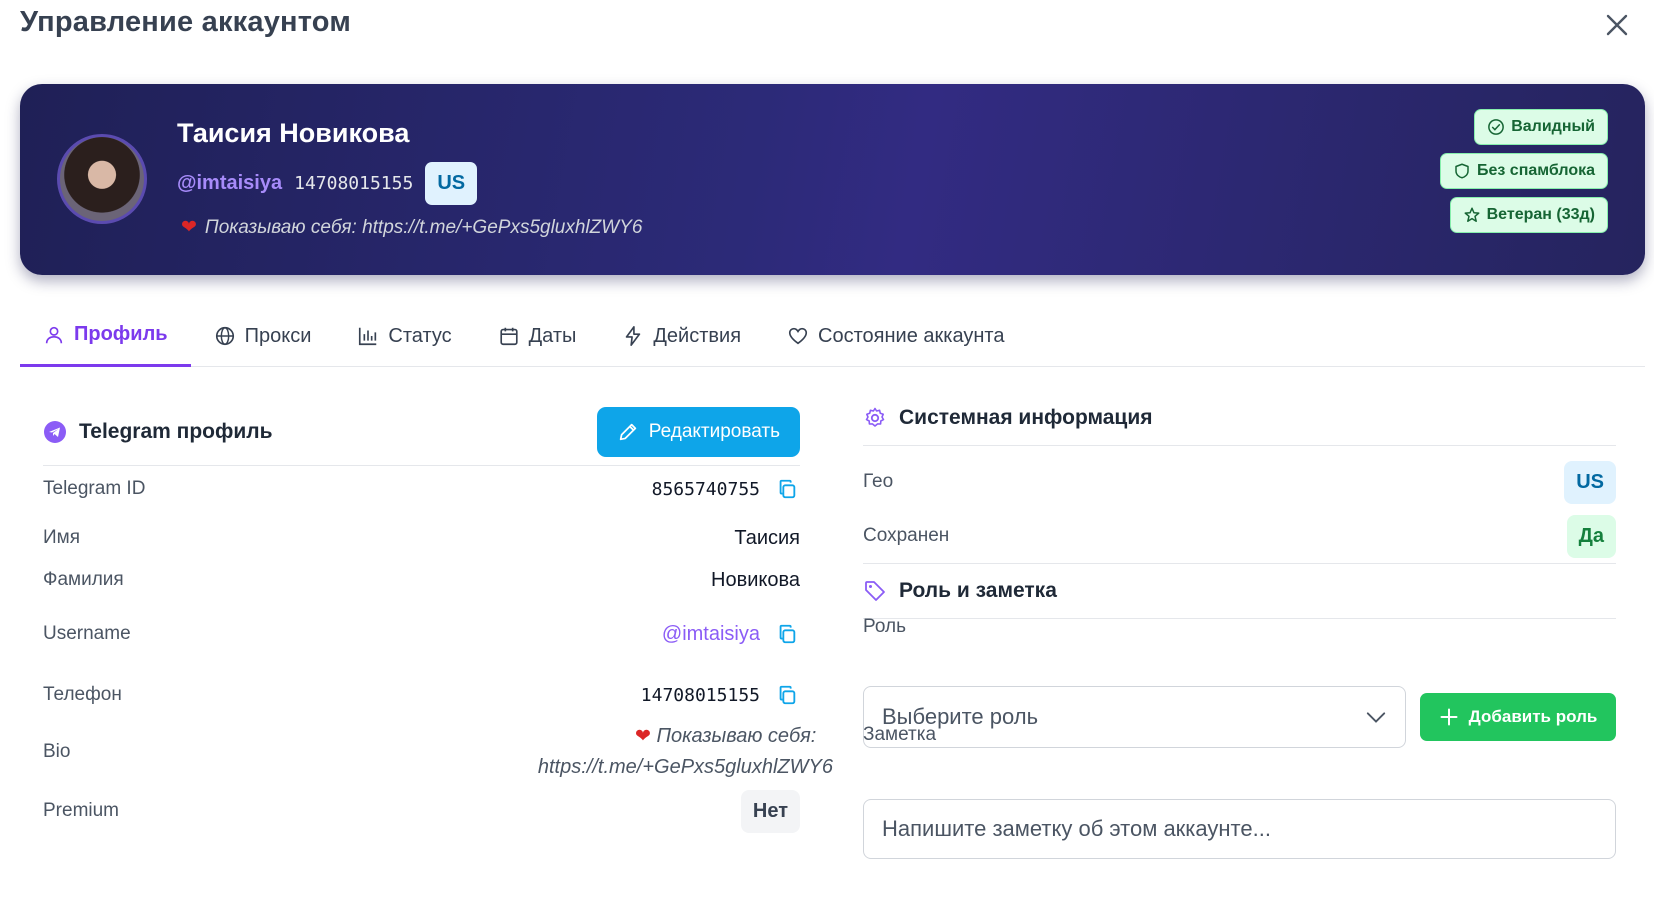  I want to click on role-label: Роль, so click(884, 626).